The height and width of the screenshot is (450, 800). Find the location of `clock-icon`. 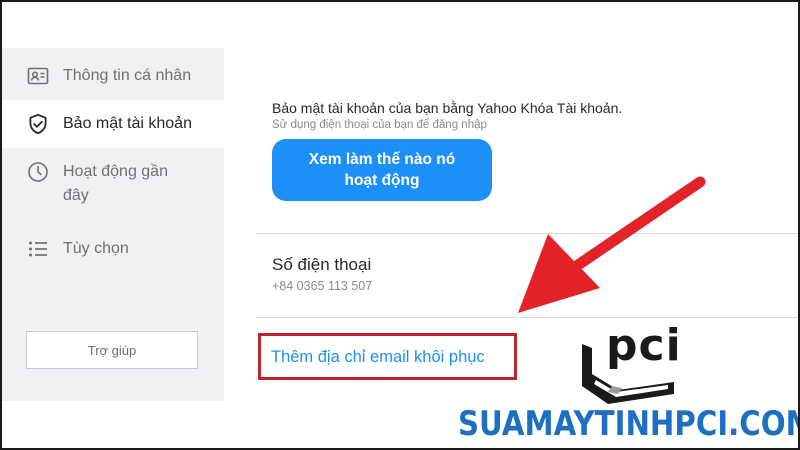

clock-icon is located at coordinates (38, 172).